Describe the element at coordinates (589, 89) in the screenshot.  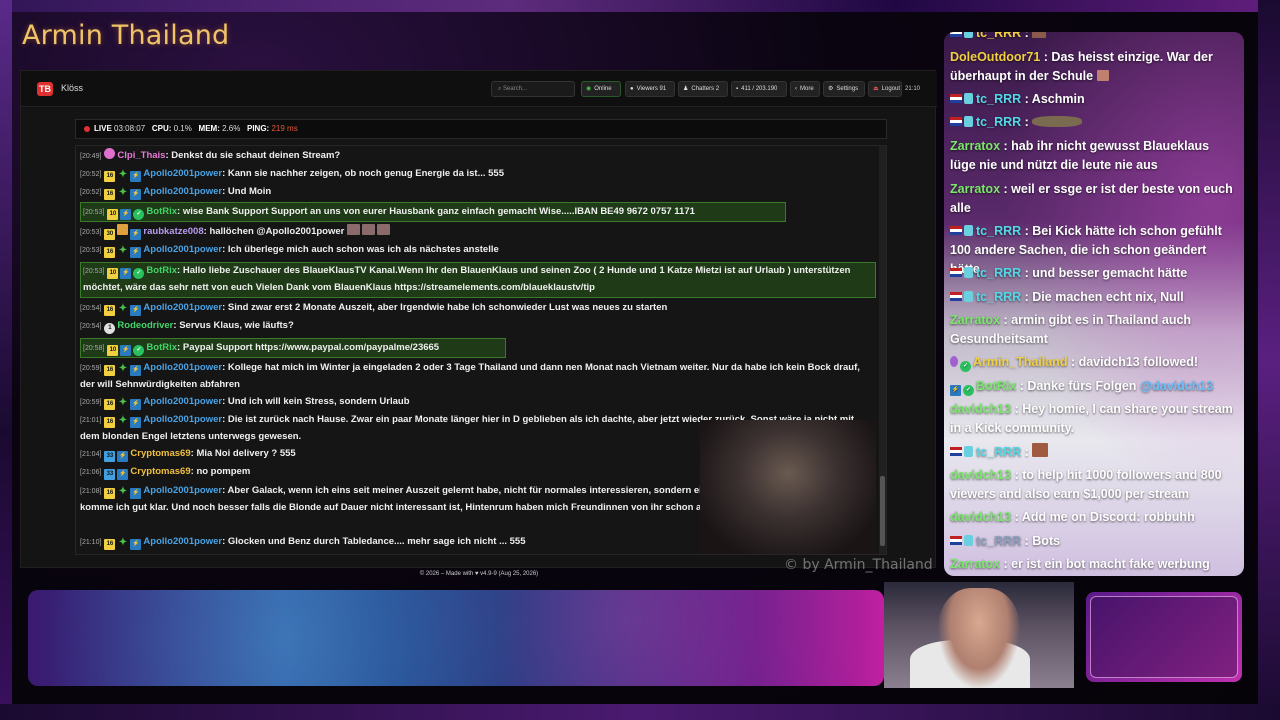
I see `signal-icon: ◉` at that location.